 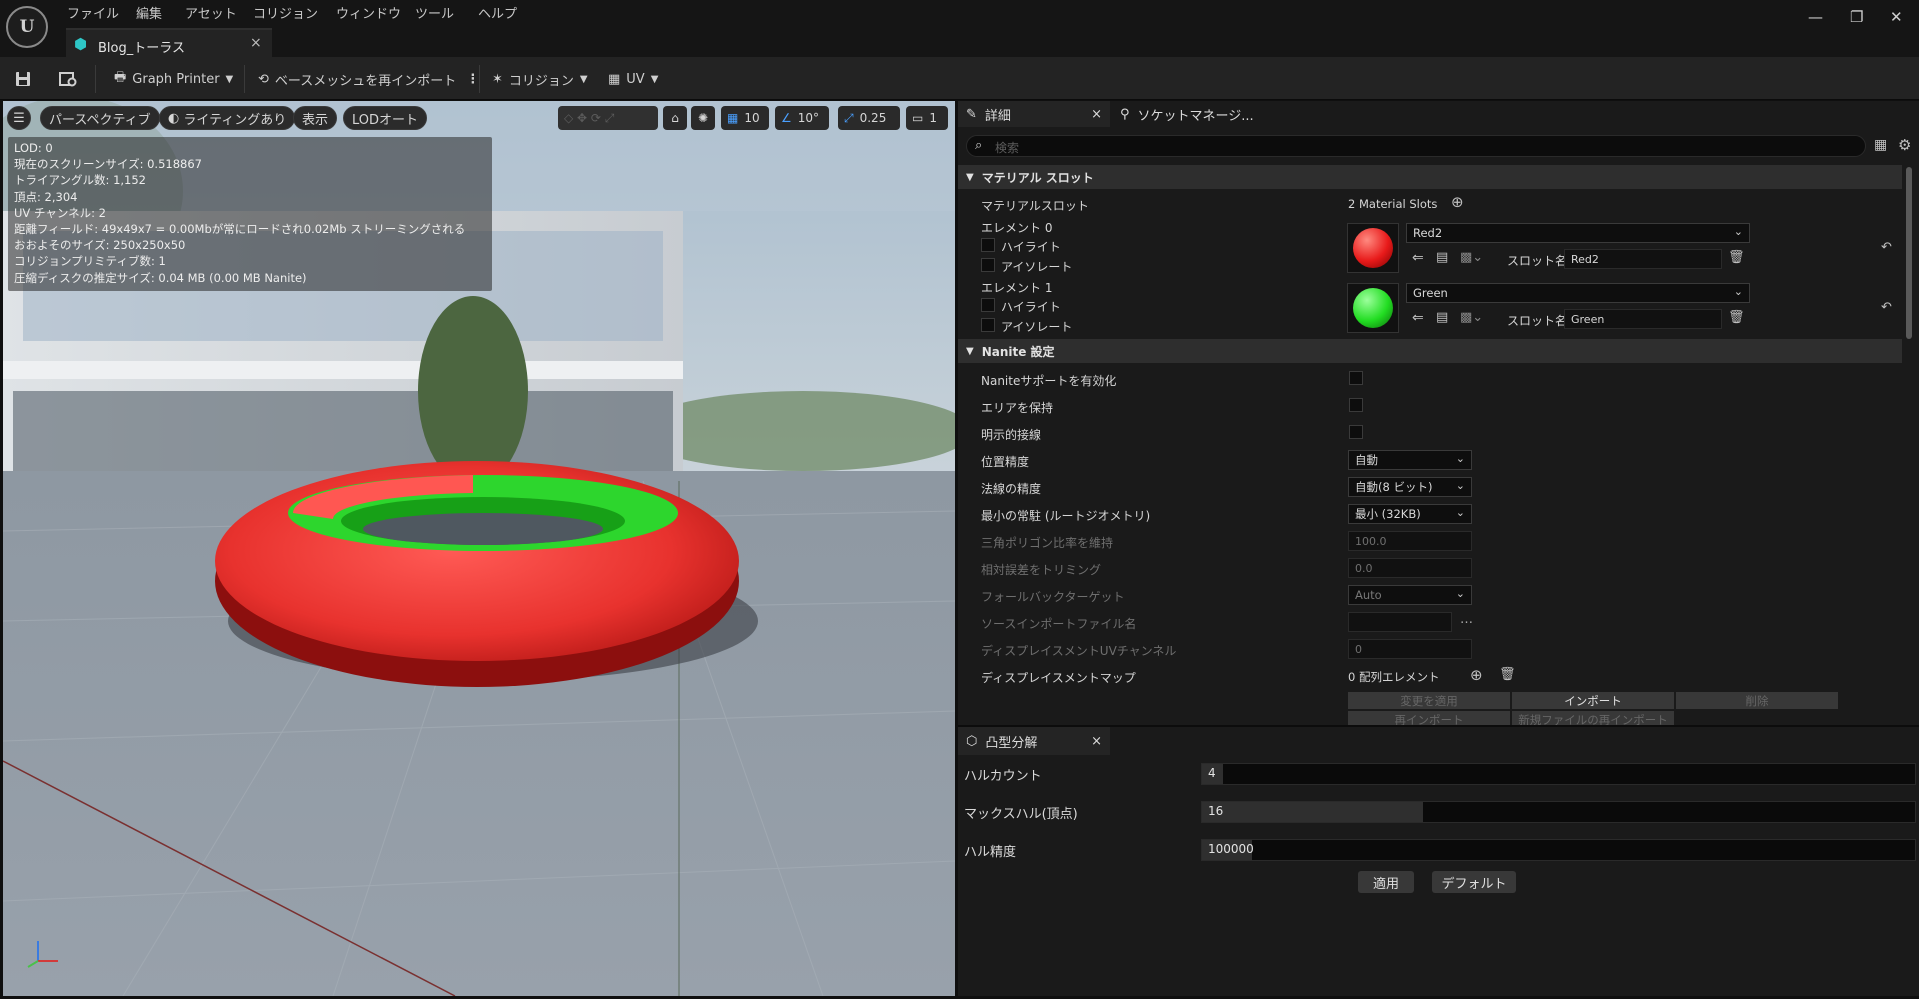 I want to click on document-tab: ⬢ Blog_トーラス ×, so click(x=169, y=42).